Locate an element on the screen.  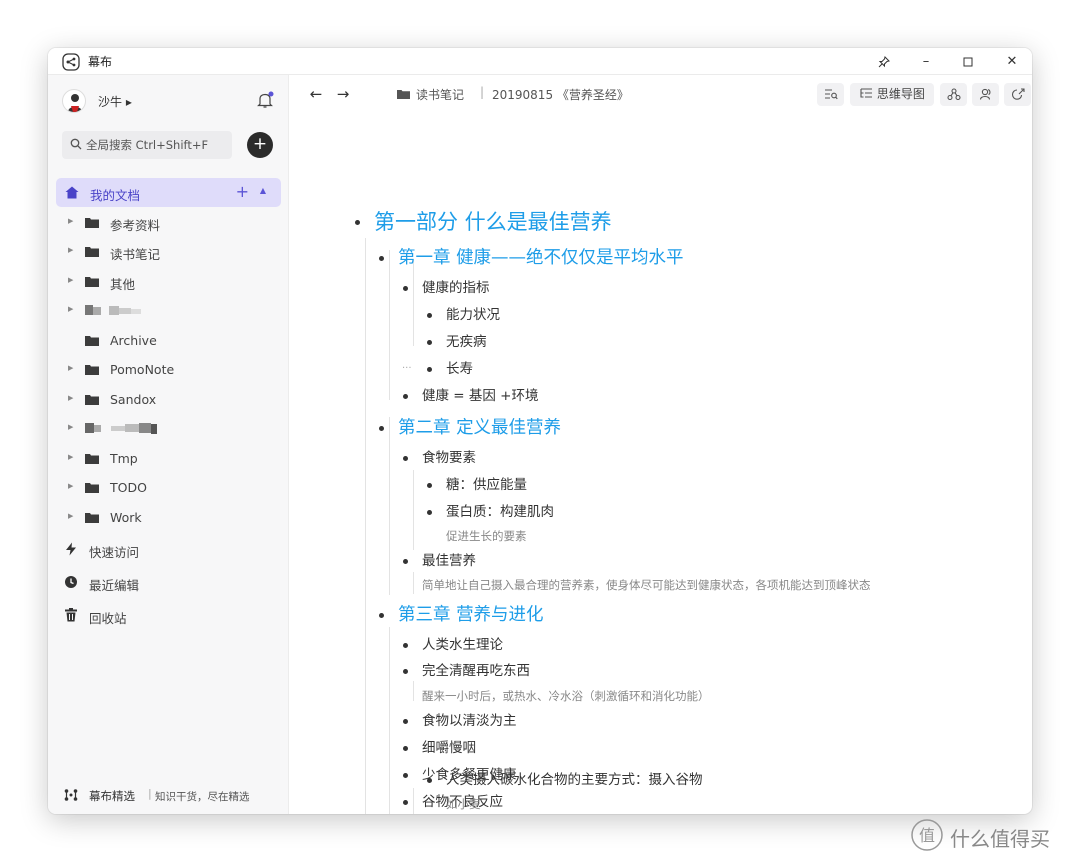
outline-node-note: 醒来一小时后，或热水、冷水浴（刺激循环和消化功能） is located at coordinates (566, 696).